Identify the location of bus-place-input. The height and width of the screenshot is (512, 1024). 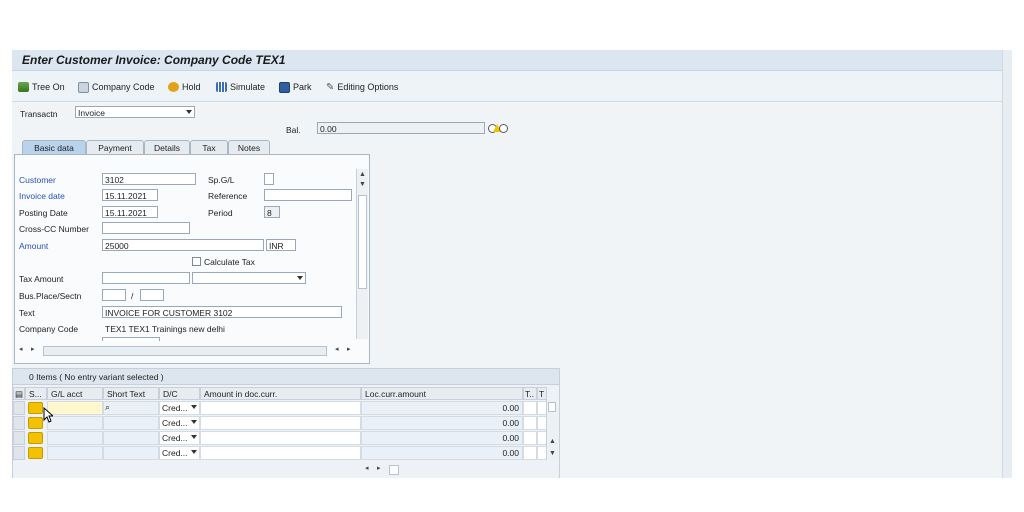
(114, 295).